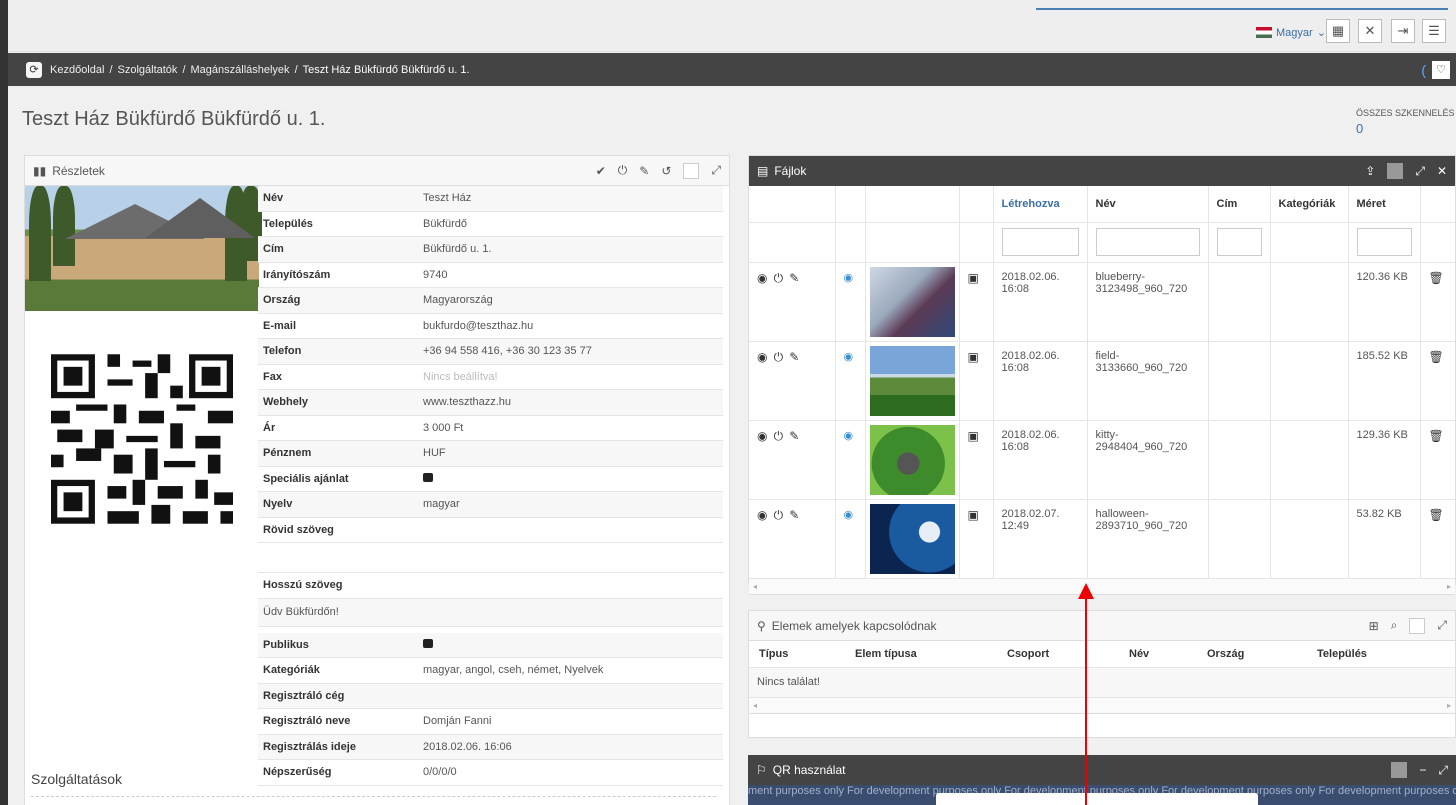  I want to click on menu-button: ☰, so click(1434, 31).